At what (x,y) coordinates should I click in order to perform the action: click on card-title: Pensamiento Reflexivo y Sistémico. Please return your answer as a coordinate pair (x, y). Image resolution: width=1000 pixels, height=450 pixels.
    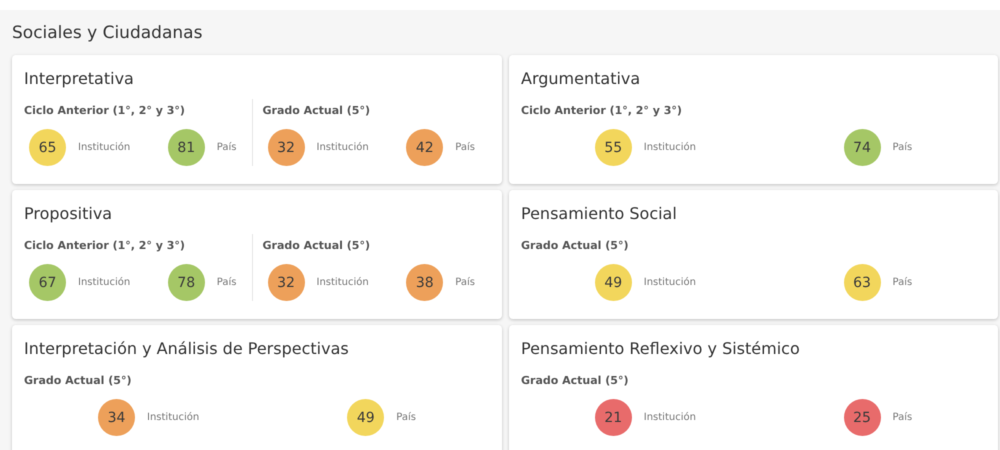
    Looking at the image, I should click on (661, 349).